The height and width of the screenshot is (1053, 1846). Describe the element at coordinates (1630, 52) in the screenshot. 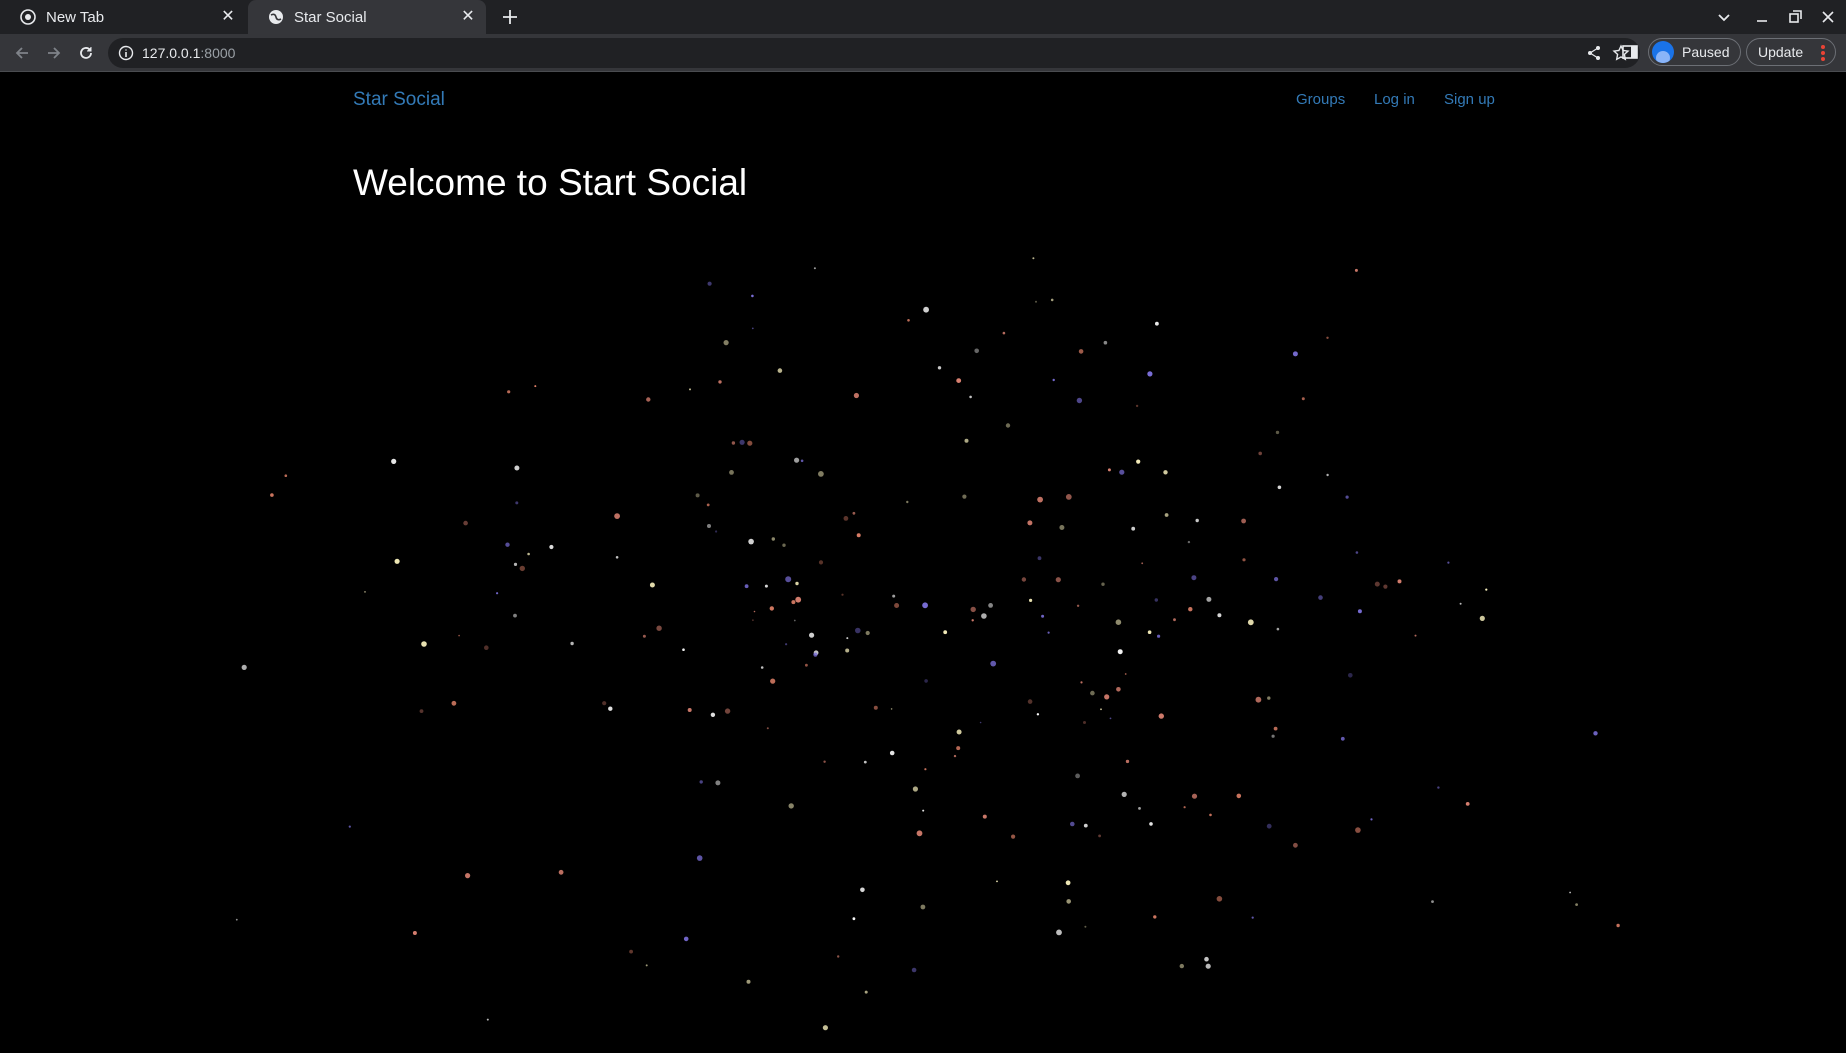

I see `side-panel-icon` at that location.